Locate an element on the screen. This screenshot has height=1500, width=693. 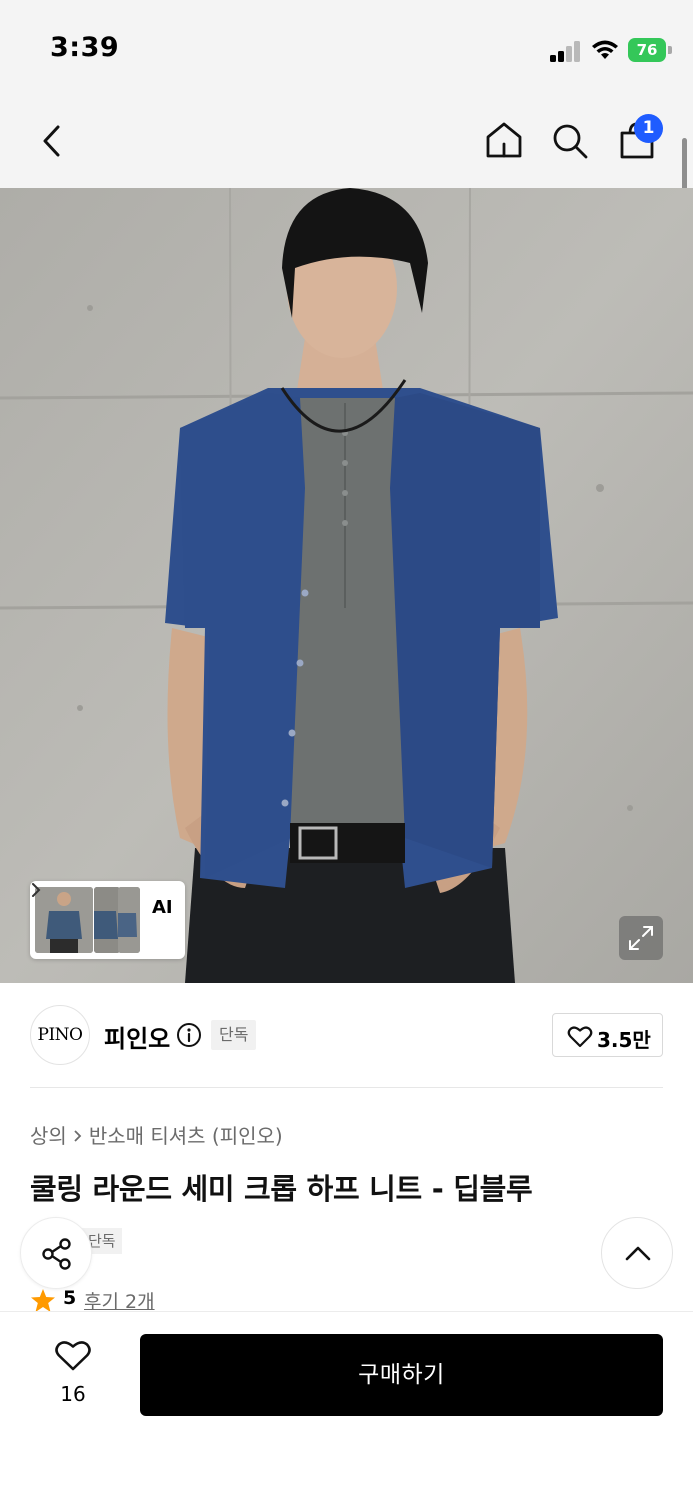
bottom-action-bar: 16 구매하기 is located at coordinates (346, 1405).